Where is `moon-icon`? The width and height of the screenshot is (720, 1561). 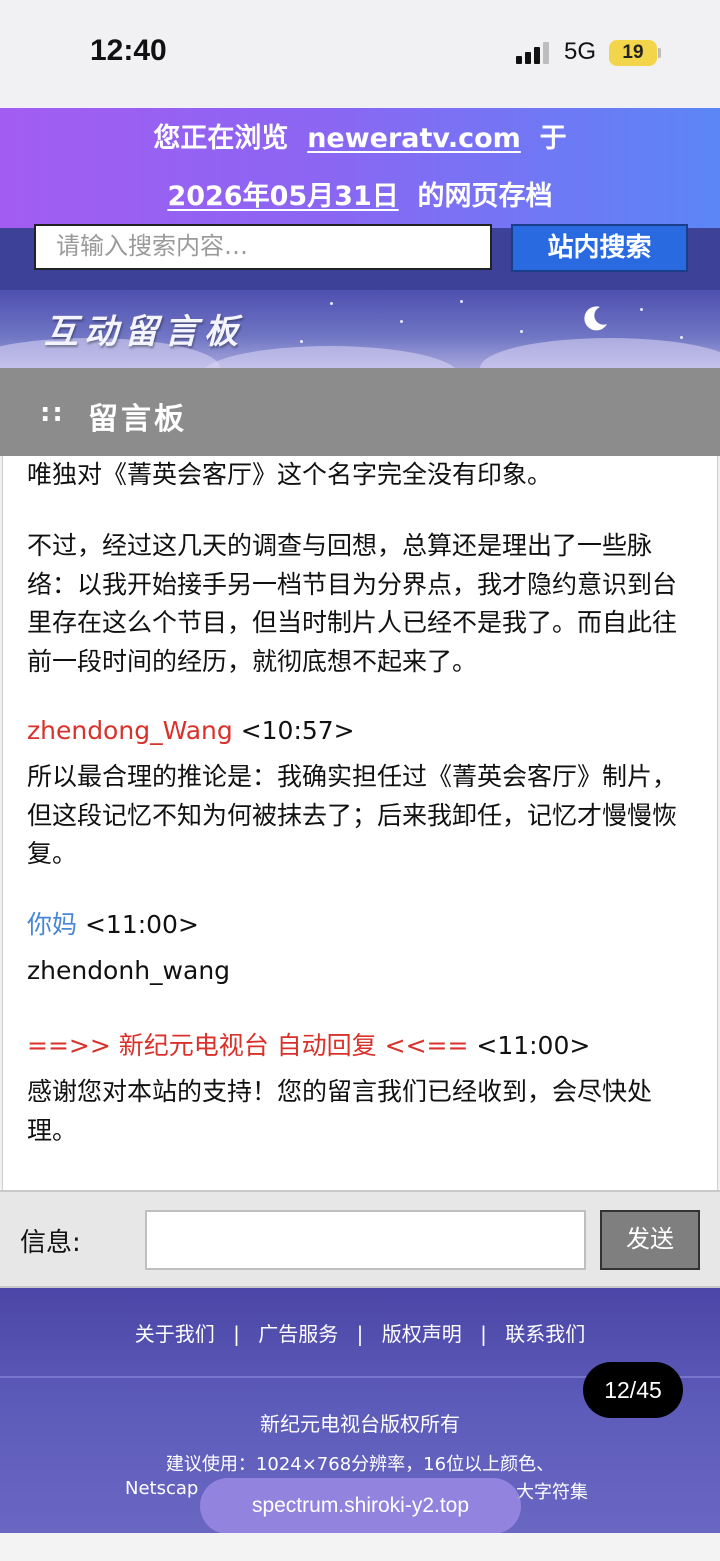
moon-icon is located at coordinates (595, 318).